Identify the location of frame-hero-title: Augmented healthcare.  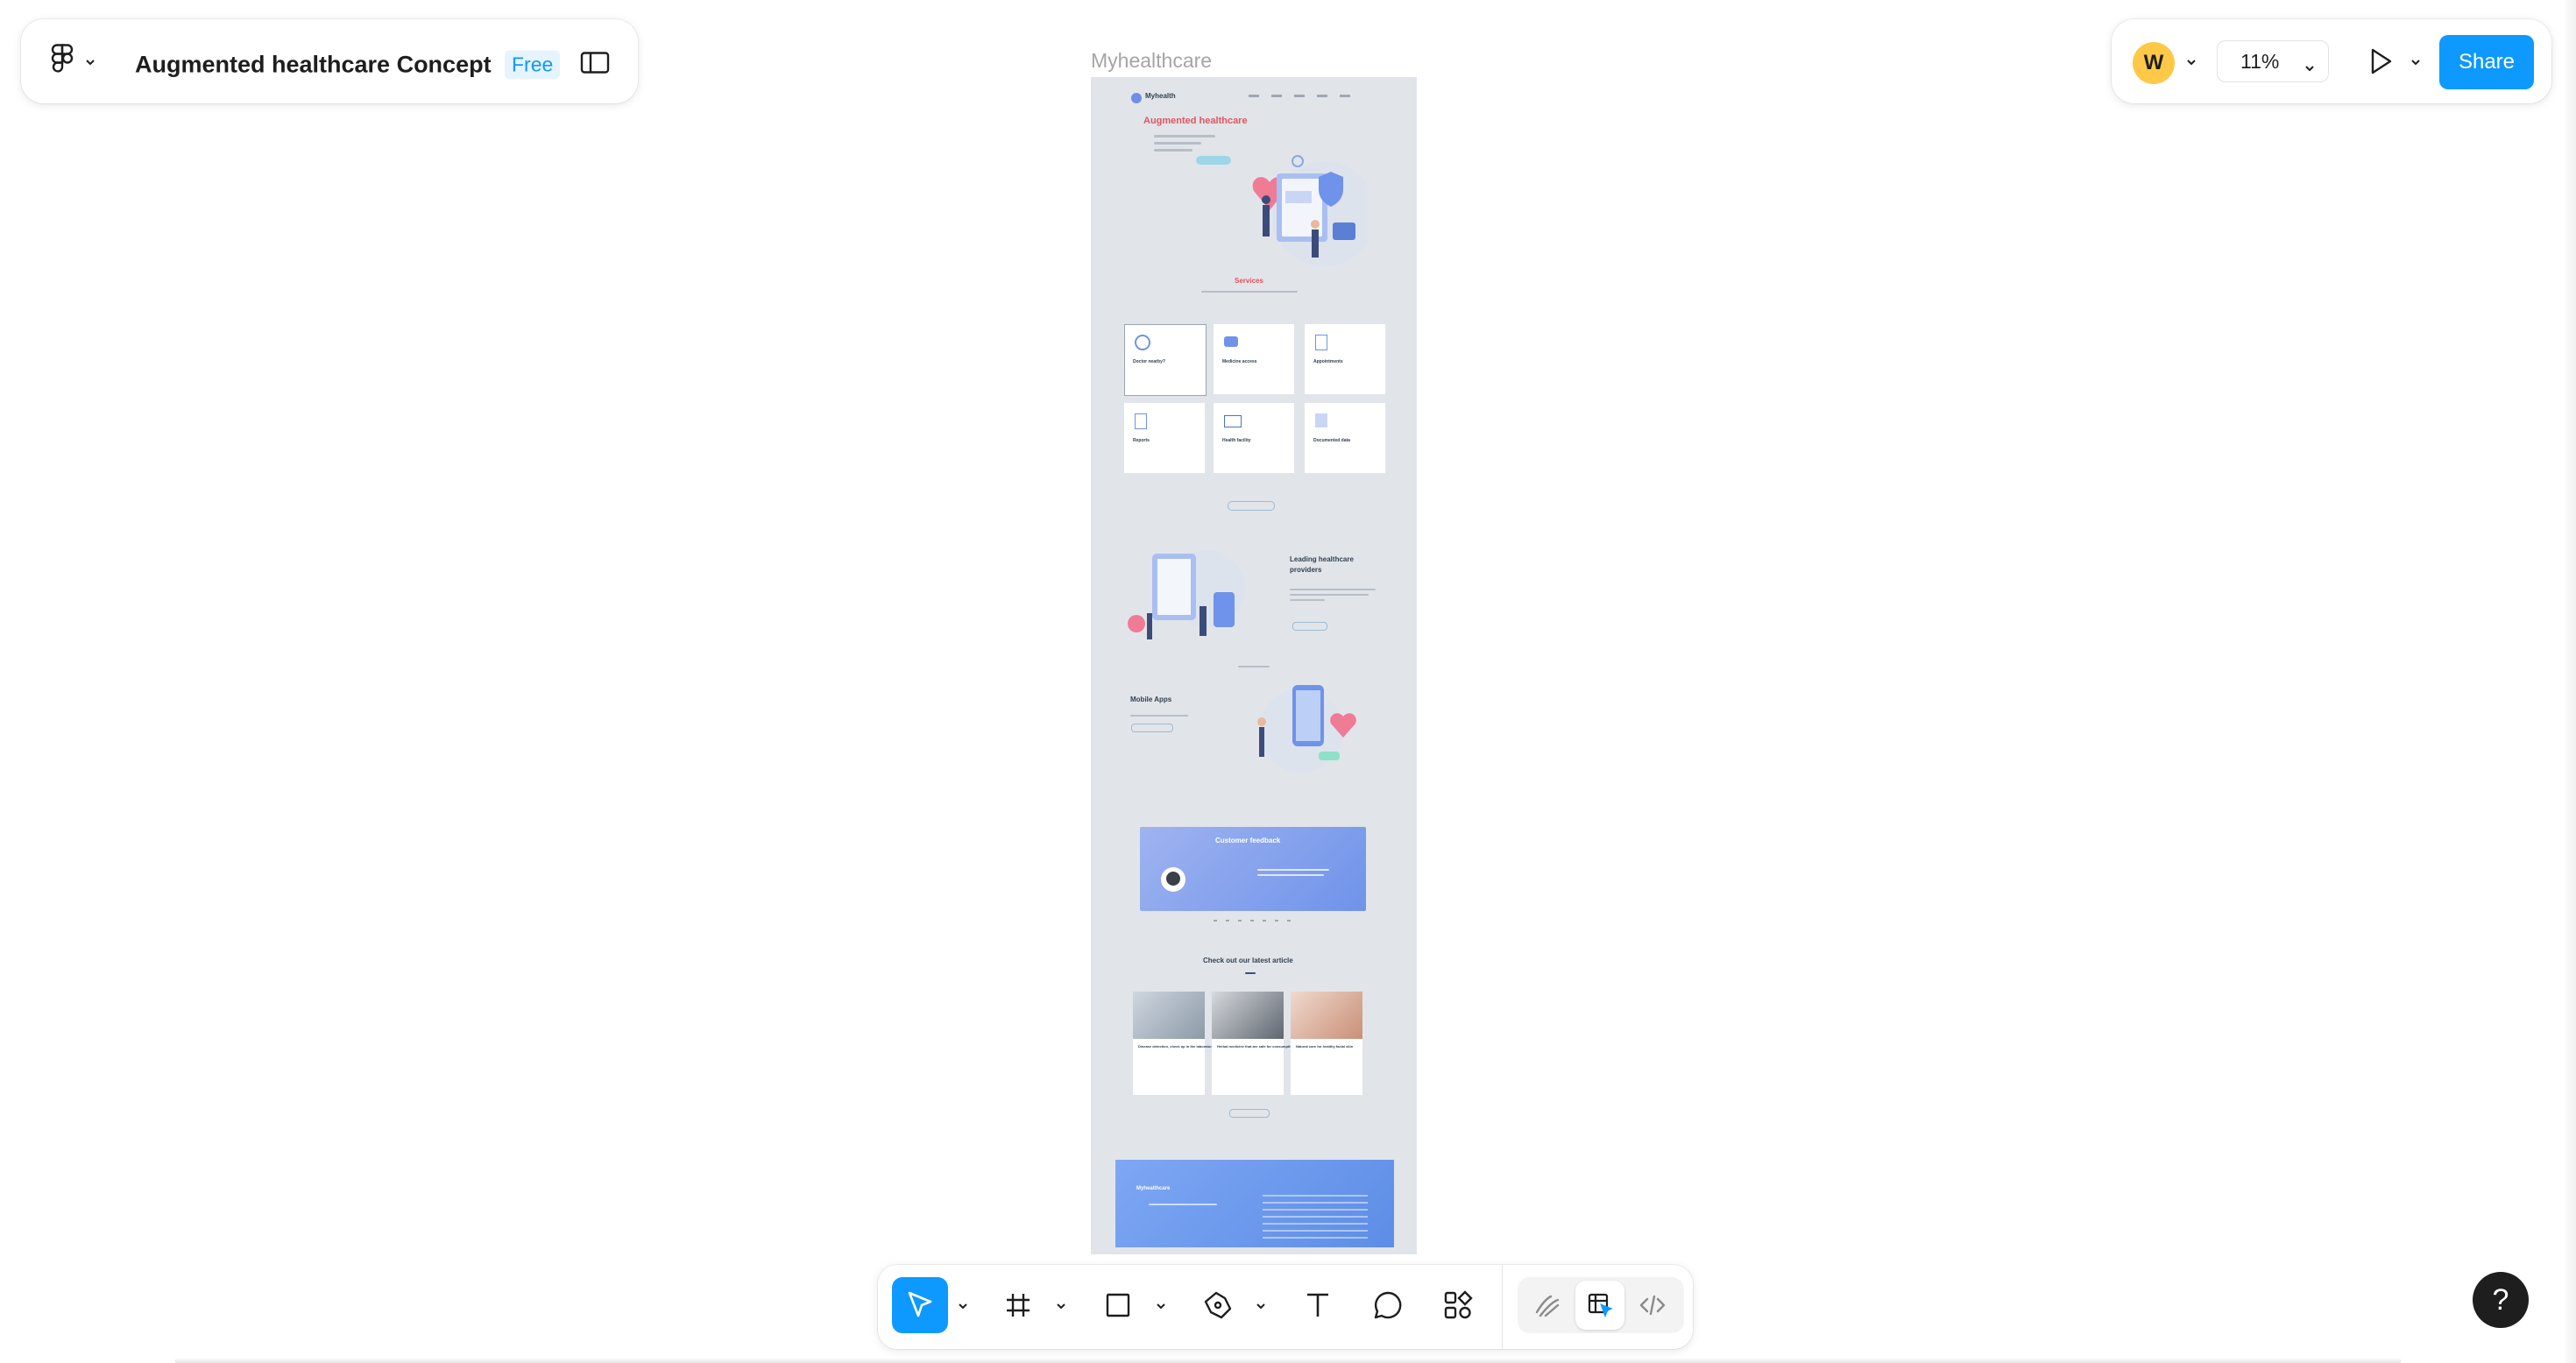
(1195, 121).